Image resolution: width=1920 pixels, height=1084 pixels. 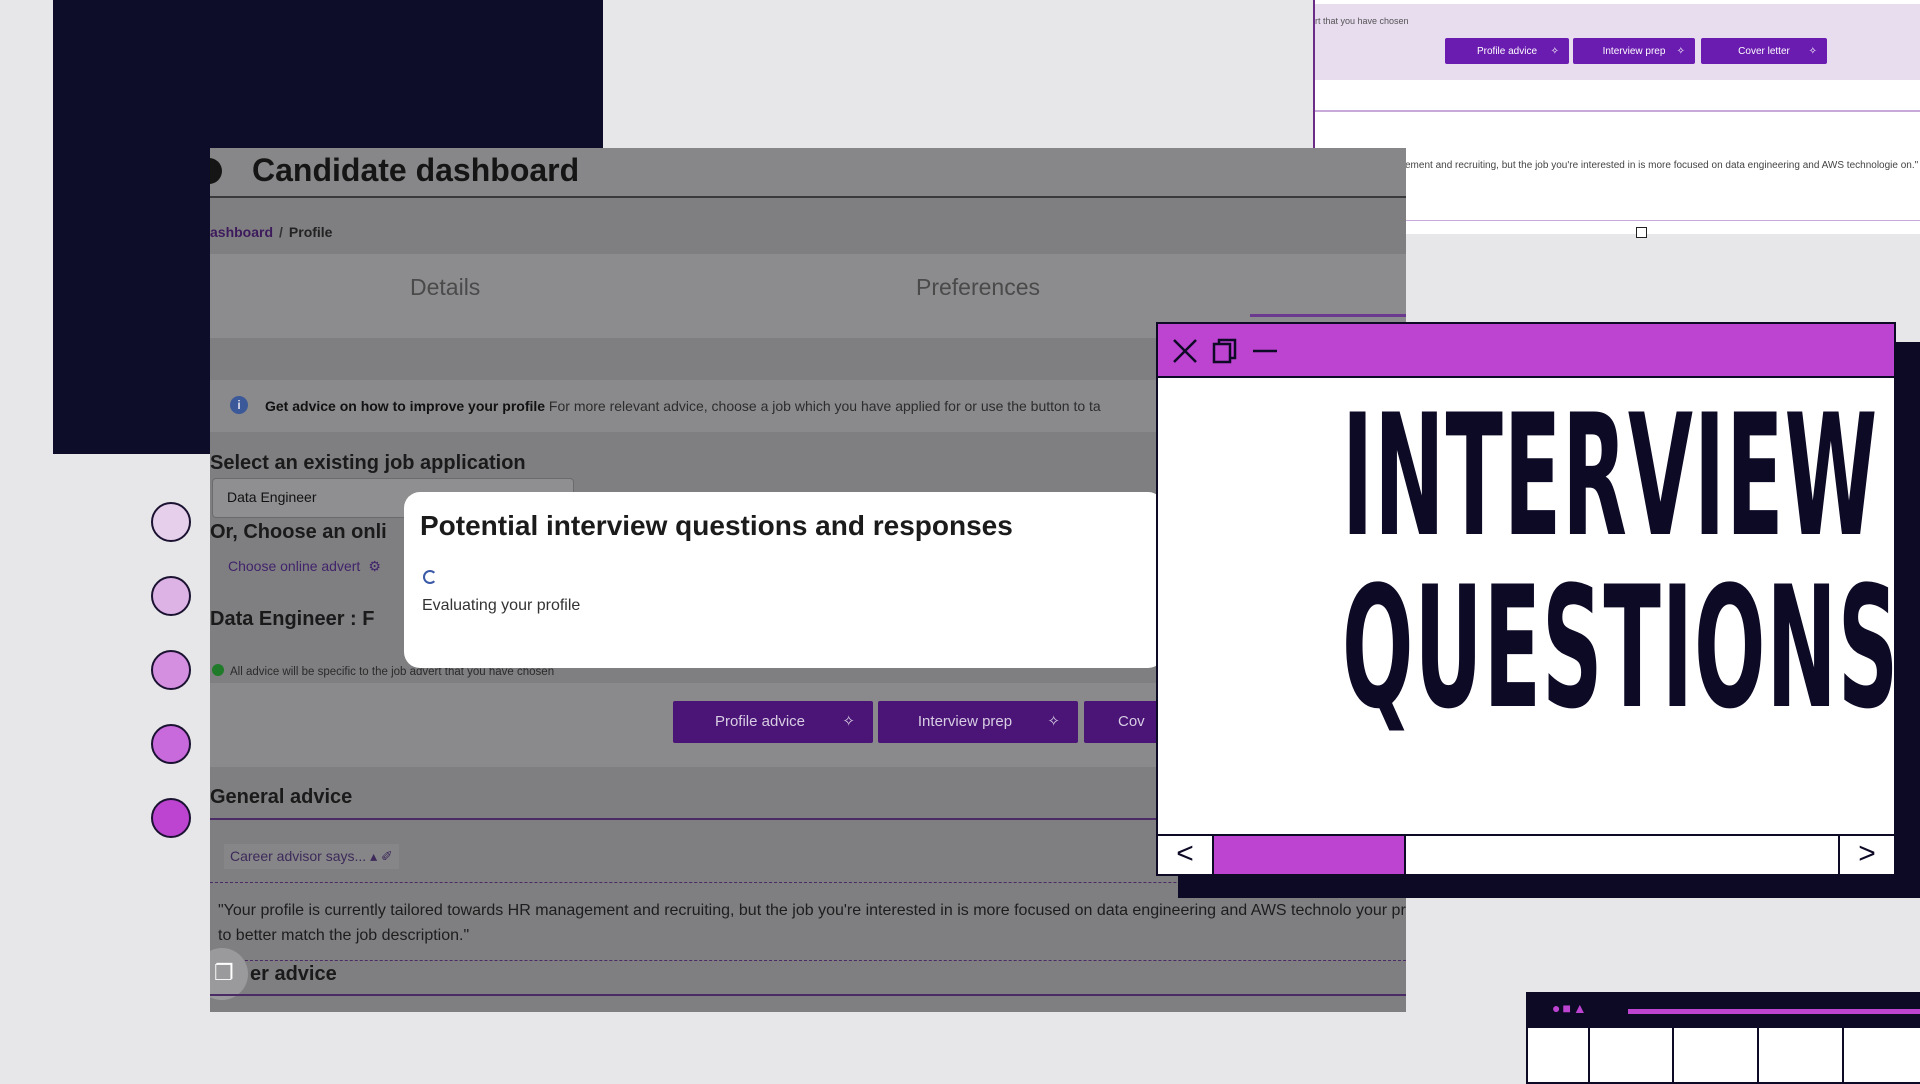 I want to click on headline: INTERVIEW QUESTIONS, so click(x=1621, y=562).